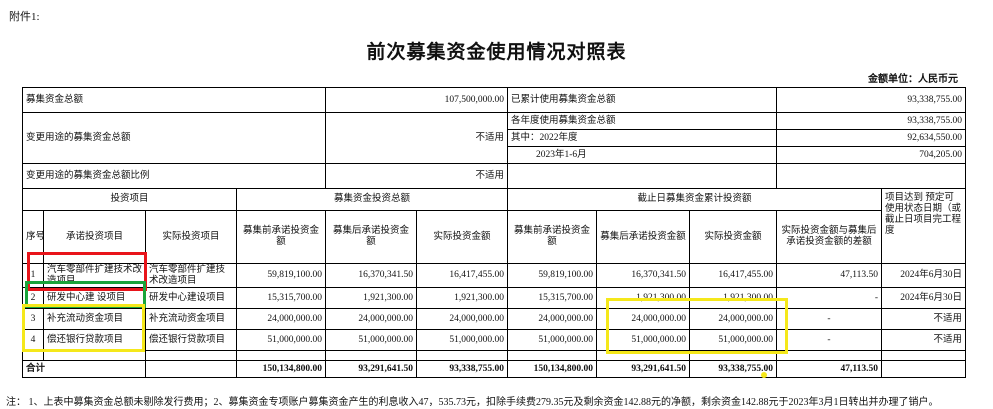 The width and height of the screenshot is (993, 409). Describe the element at coordinates (733, 369) in the screenshot. I see `total-act2: 93,338,755.00` at that location.